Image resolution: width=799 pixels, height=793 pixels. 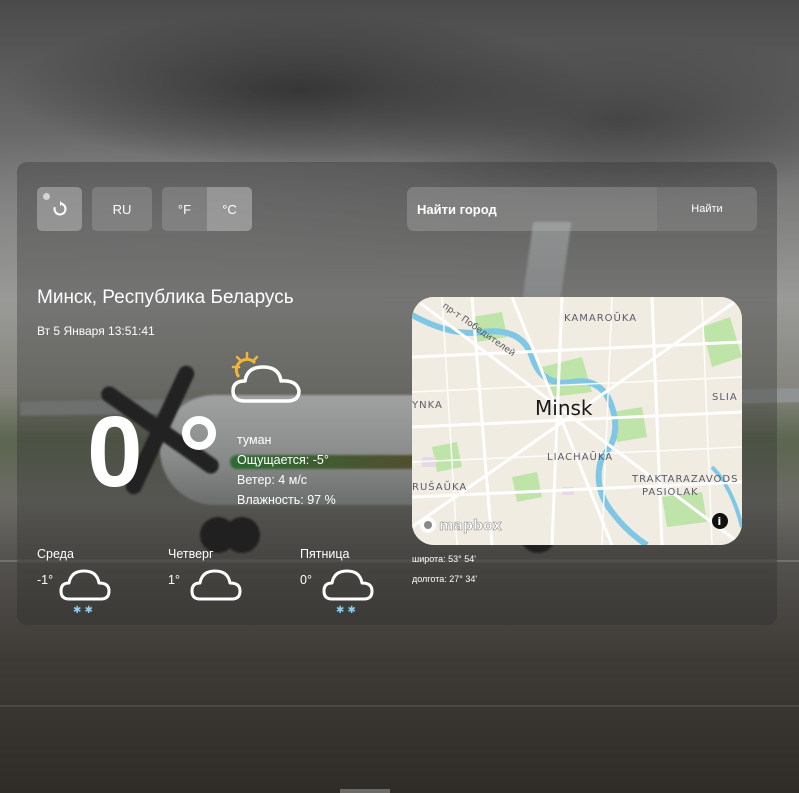 What do you see at coordinates (580, 456) in the screenshot?
I see `map-district-label: LIACHAŬKA` at bounding box center [580, 456].